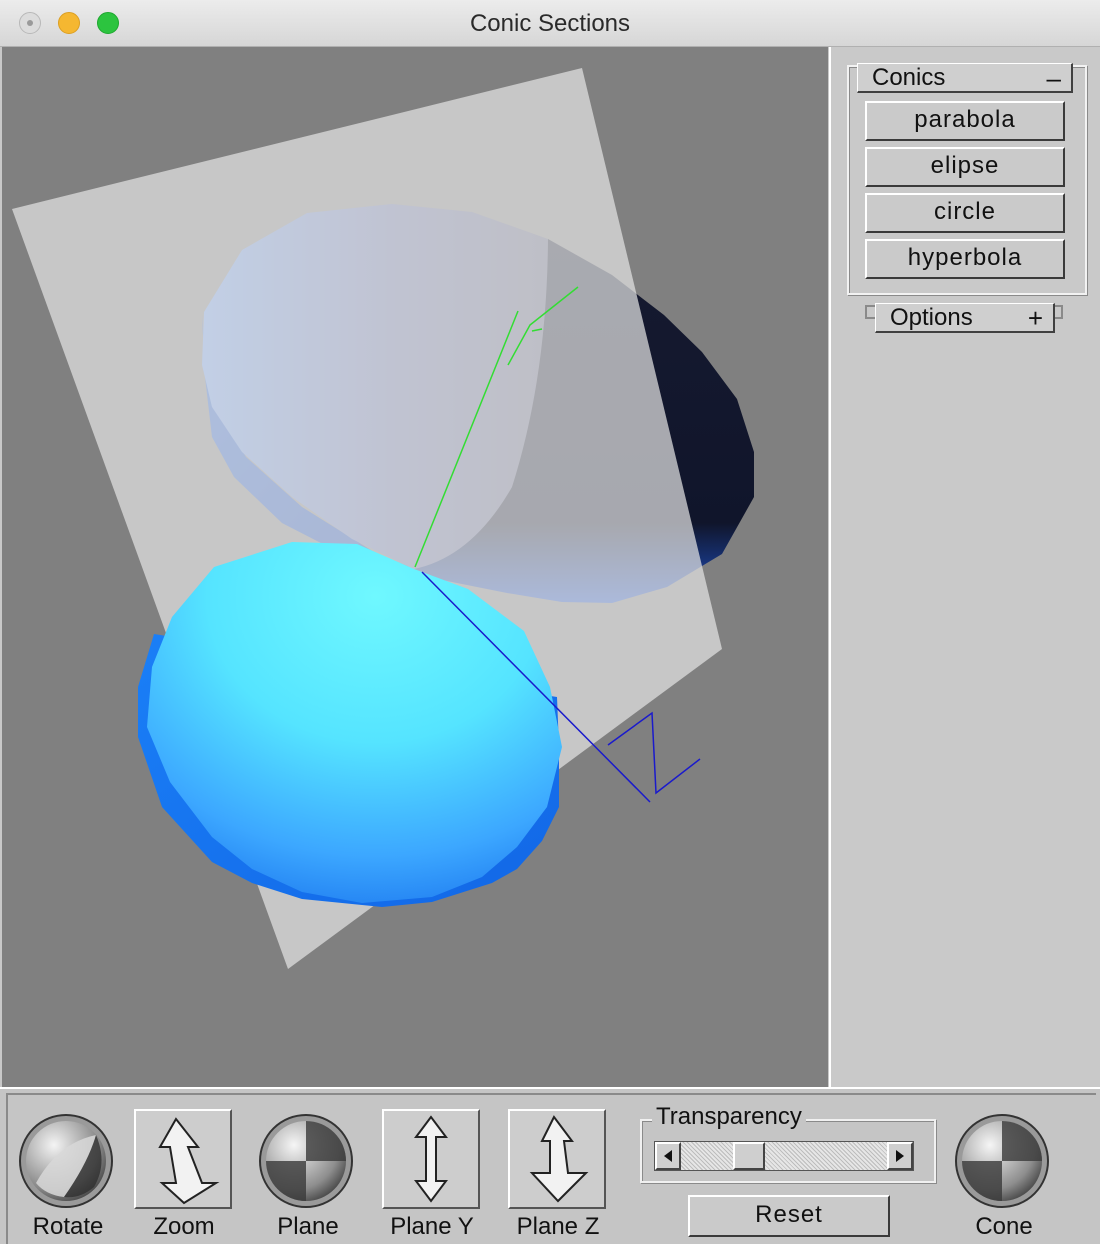 This screenshot has width=1100, height=1244. I want to click on options-bracket-left, so click(870, 312).